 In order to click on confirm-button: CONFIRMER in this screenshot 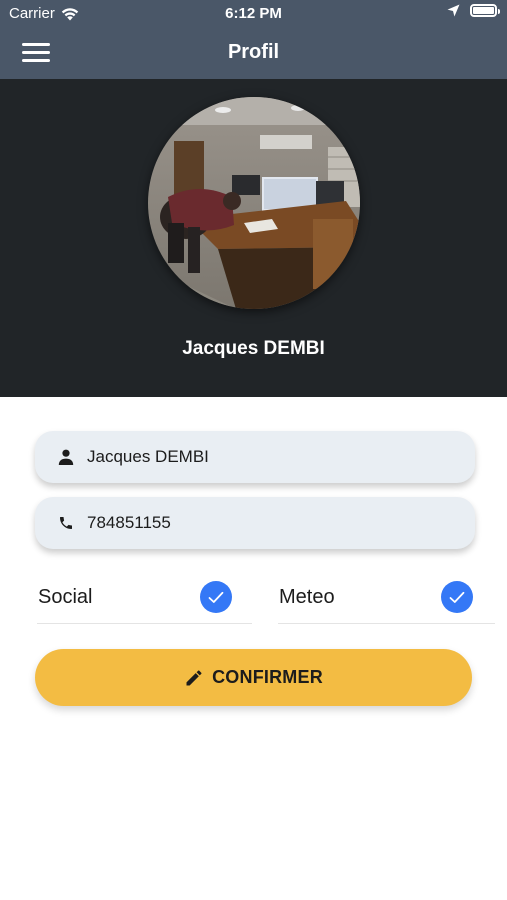, I will do `click(253, 677)`.